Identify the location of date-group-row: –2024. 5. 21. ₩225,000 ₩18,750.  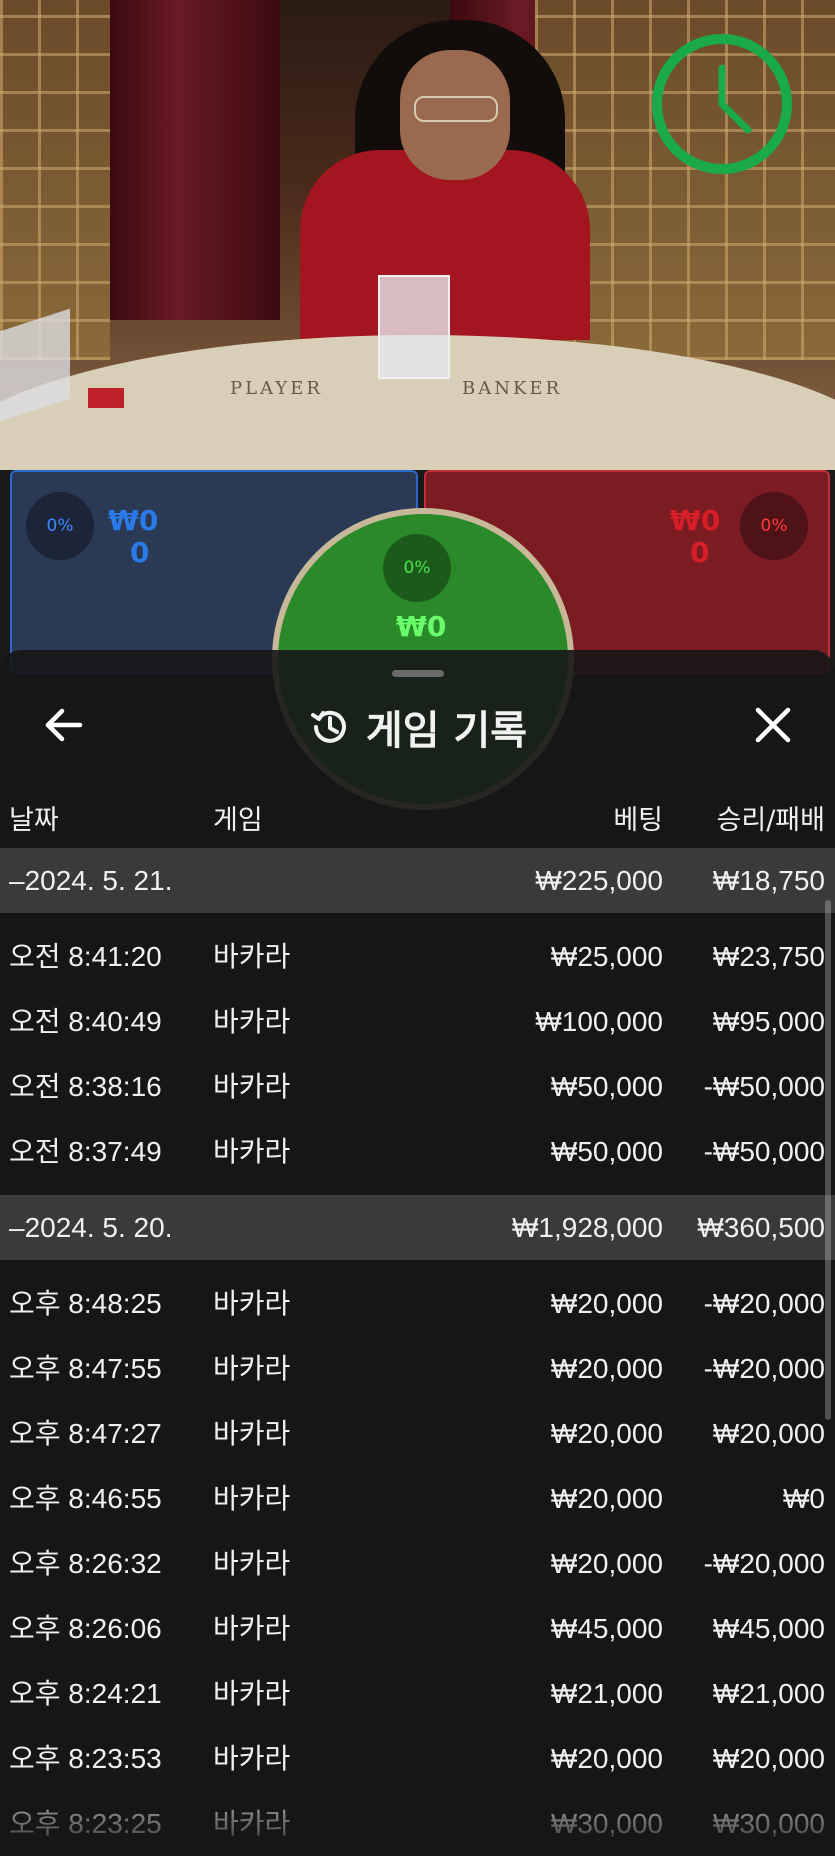
(417, 880).